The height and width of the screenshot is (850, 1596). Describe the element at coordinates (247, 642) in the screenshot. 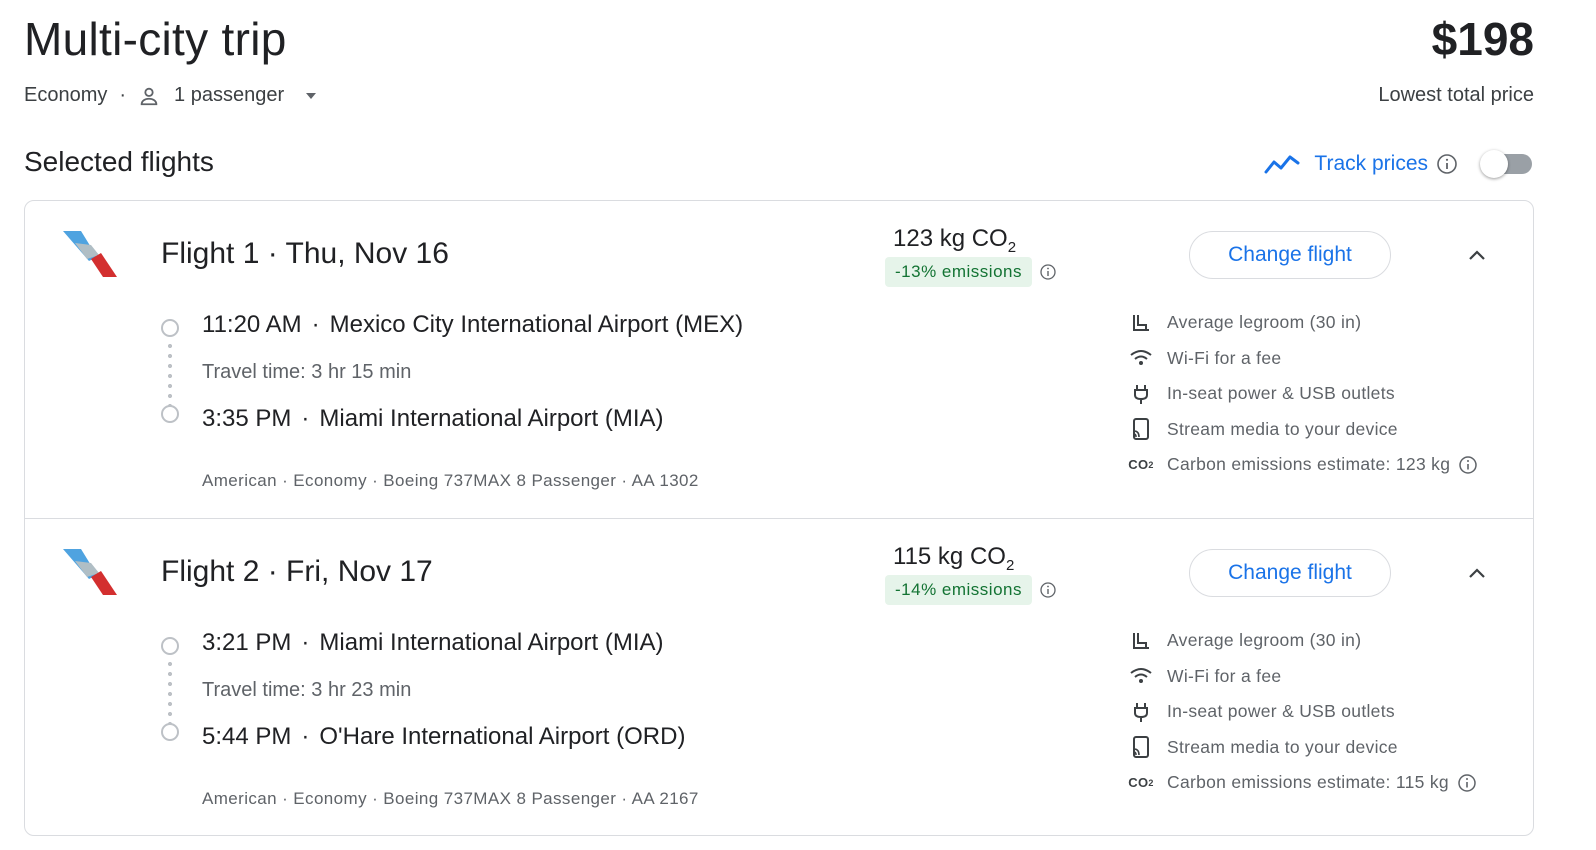

I see `departure-time: 3:21 PM` at that location.